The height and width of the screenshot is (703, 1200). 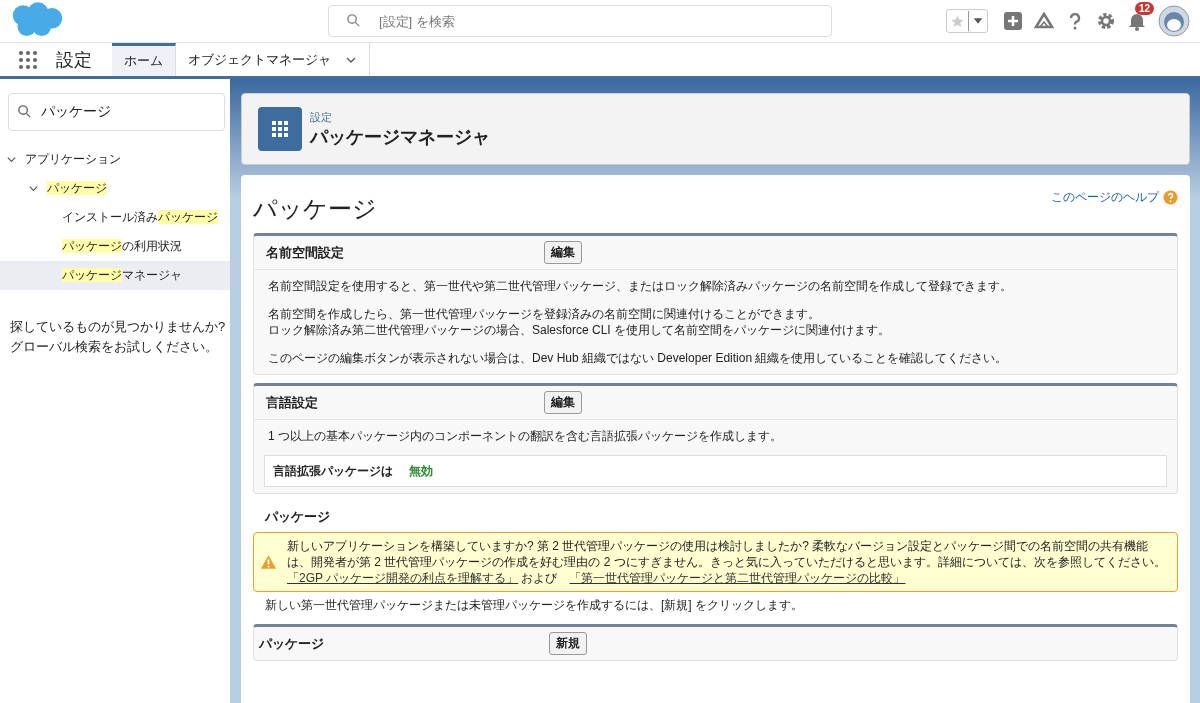 What do you see at coordinates (298, 517) in the screenshot?
I see `section-heading: パッケージ` at bounding box center [298, 517].